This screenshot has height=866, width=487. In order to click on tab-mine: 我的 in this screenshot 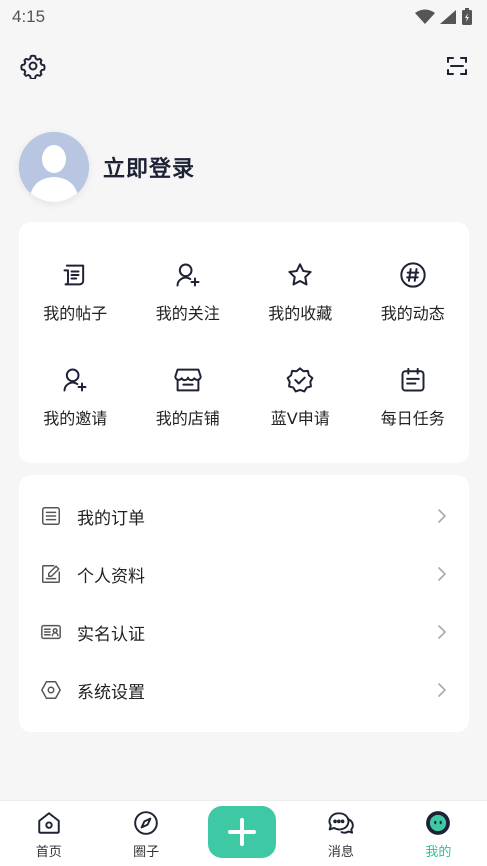, I will do `click(438, 833)`.